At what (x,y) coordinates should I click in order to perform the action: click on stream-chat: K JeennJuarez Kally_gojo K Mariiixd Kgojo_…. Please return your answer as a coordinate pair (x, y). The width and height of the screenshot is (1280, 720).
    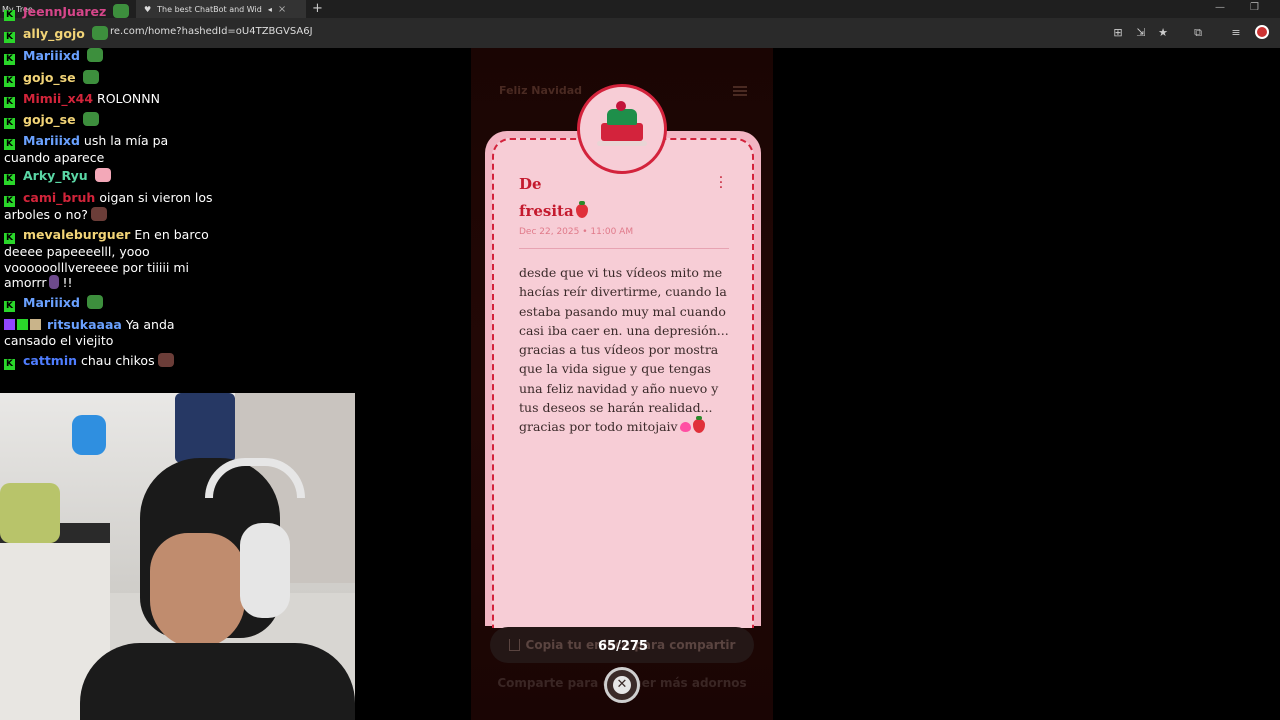
    Looking at the image, I should click on (107, 190).